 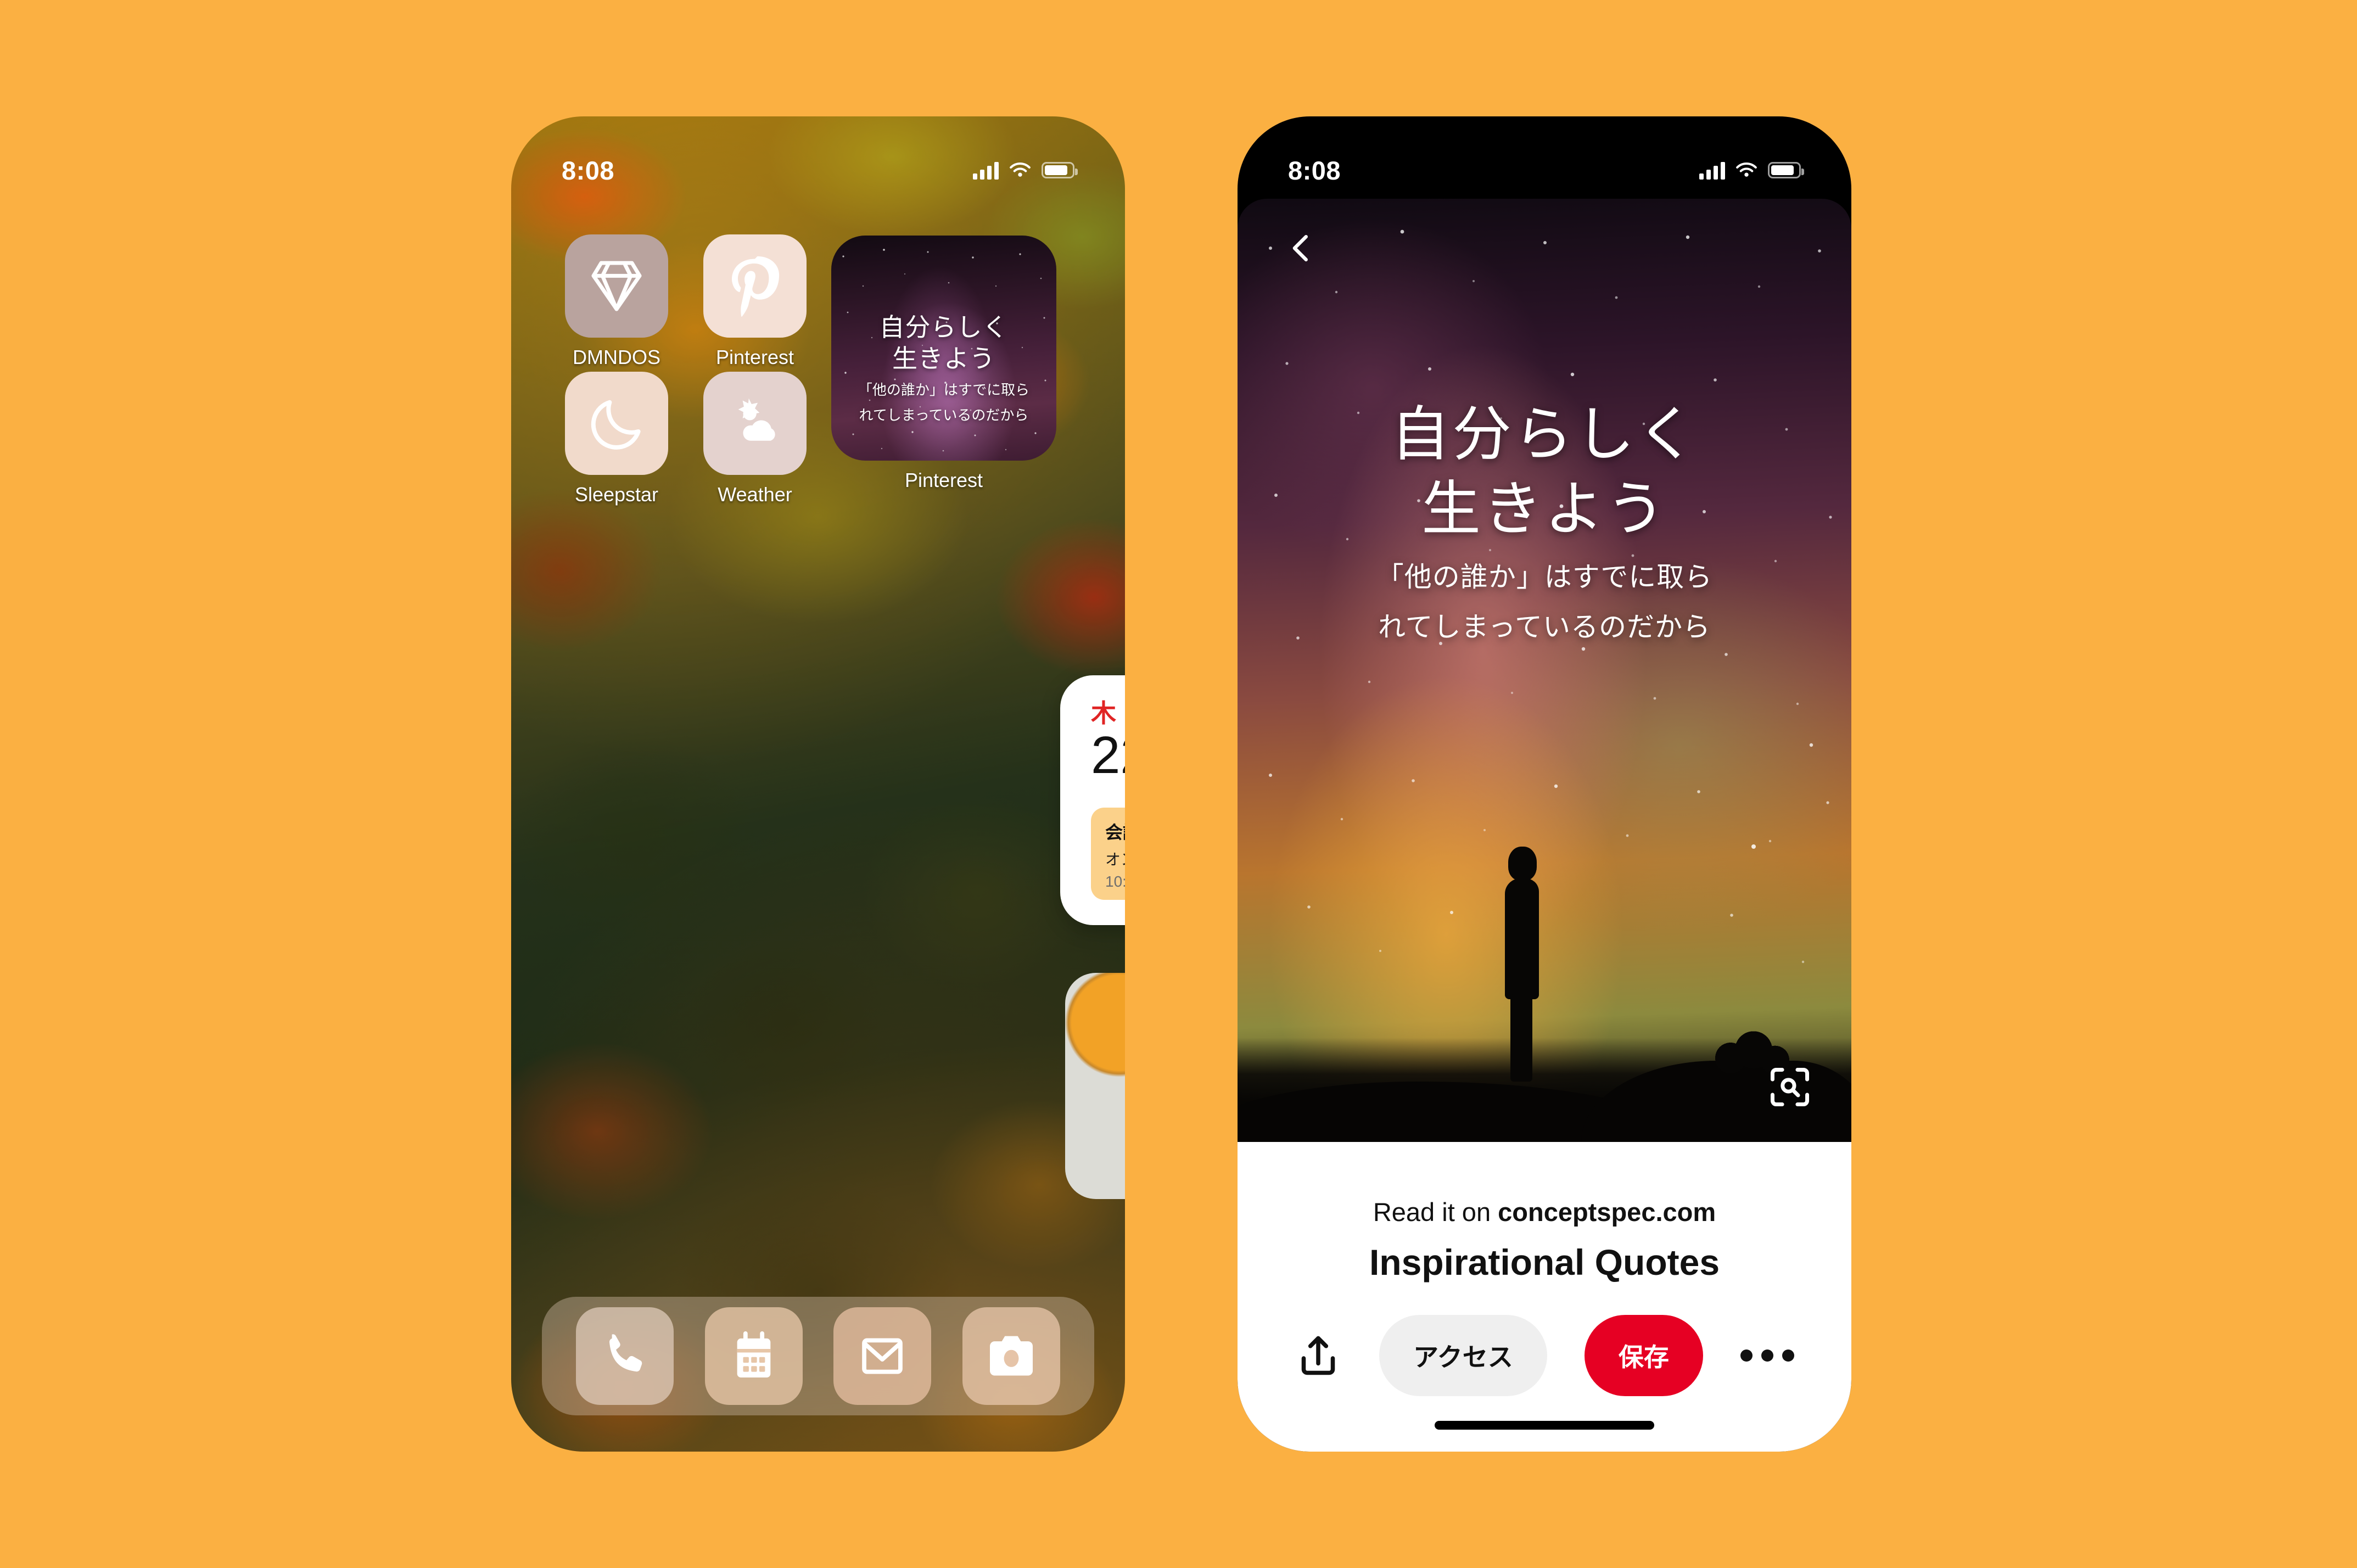 What do you see at coordinates (1115, 881) in the screenshot?
I see `event-time: 10:00-11:30` at bounding box center [1115, 881].